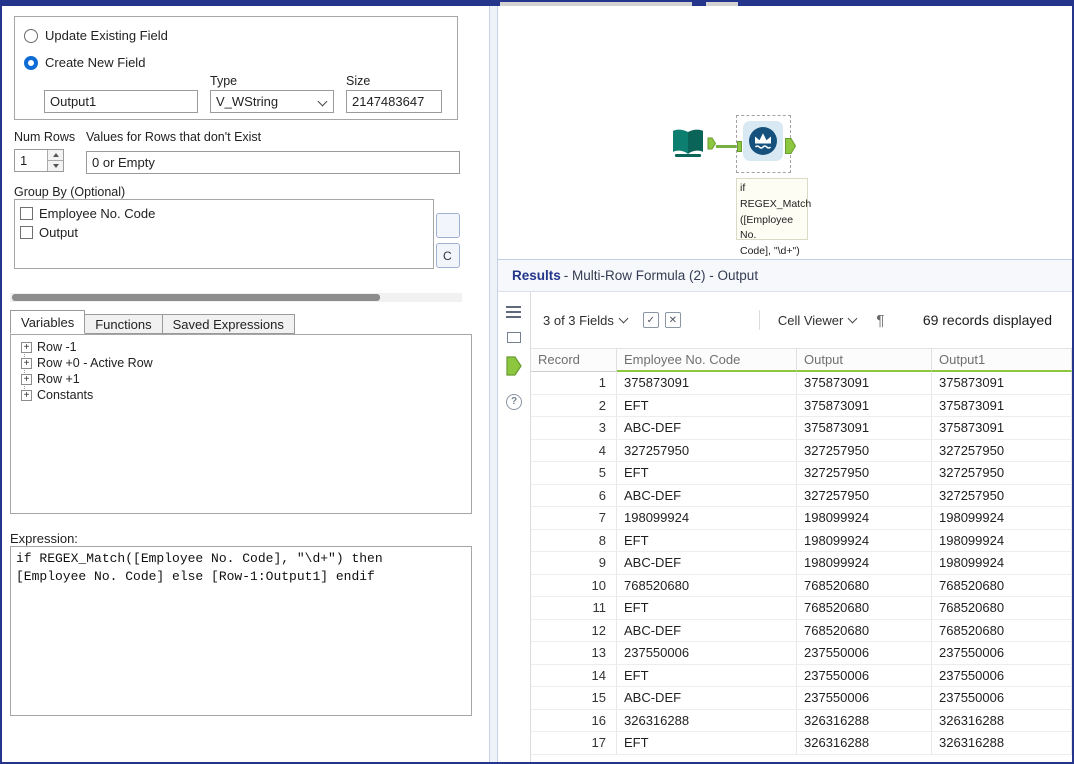  What do you see at coordinates (801, 653) in the screenshot?
I see `table-row: 13 237550006 237550006 237550006` at bounding box center [801, 653].